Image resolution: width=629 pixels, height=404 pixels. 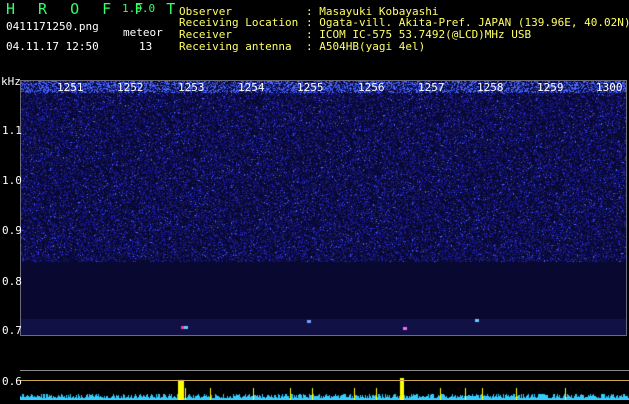 What do you see at coordinates (310, 87) in the screenshot?
I see `x-tick-label: 1255` at bounding box center [310, 87].